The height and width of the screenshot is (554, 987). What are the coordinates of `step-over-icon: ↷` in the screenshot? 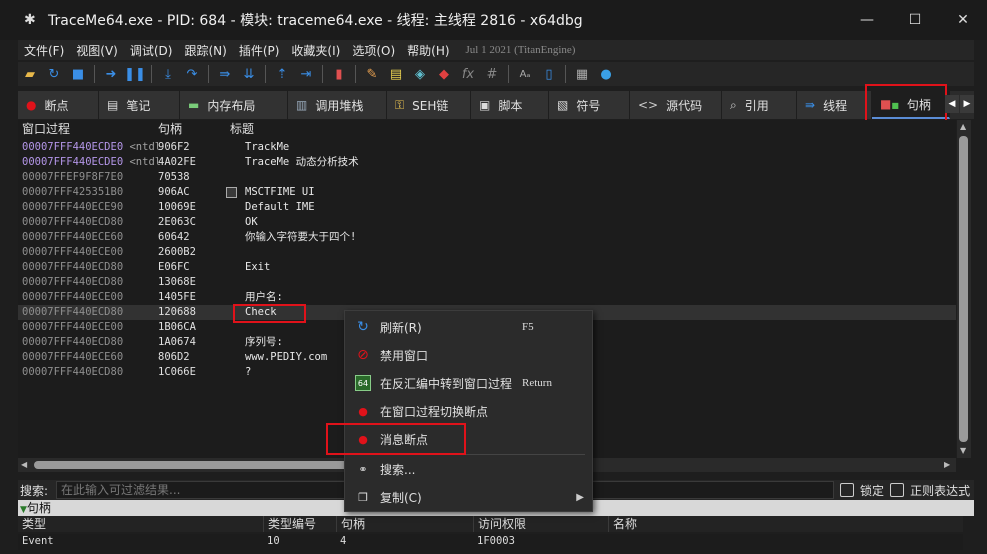 It's located at (192, 74).